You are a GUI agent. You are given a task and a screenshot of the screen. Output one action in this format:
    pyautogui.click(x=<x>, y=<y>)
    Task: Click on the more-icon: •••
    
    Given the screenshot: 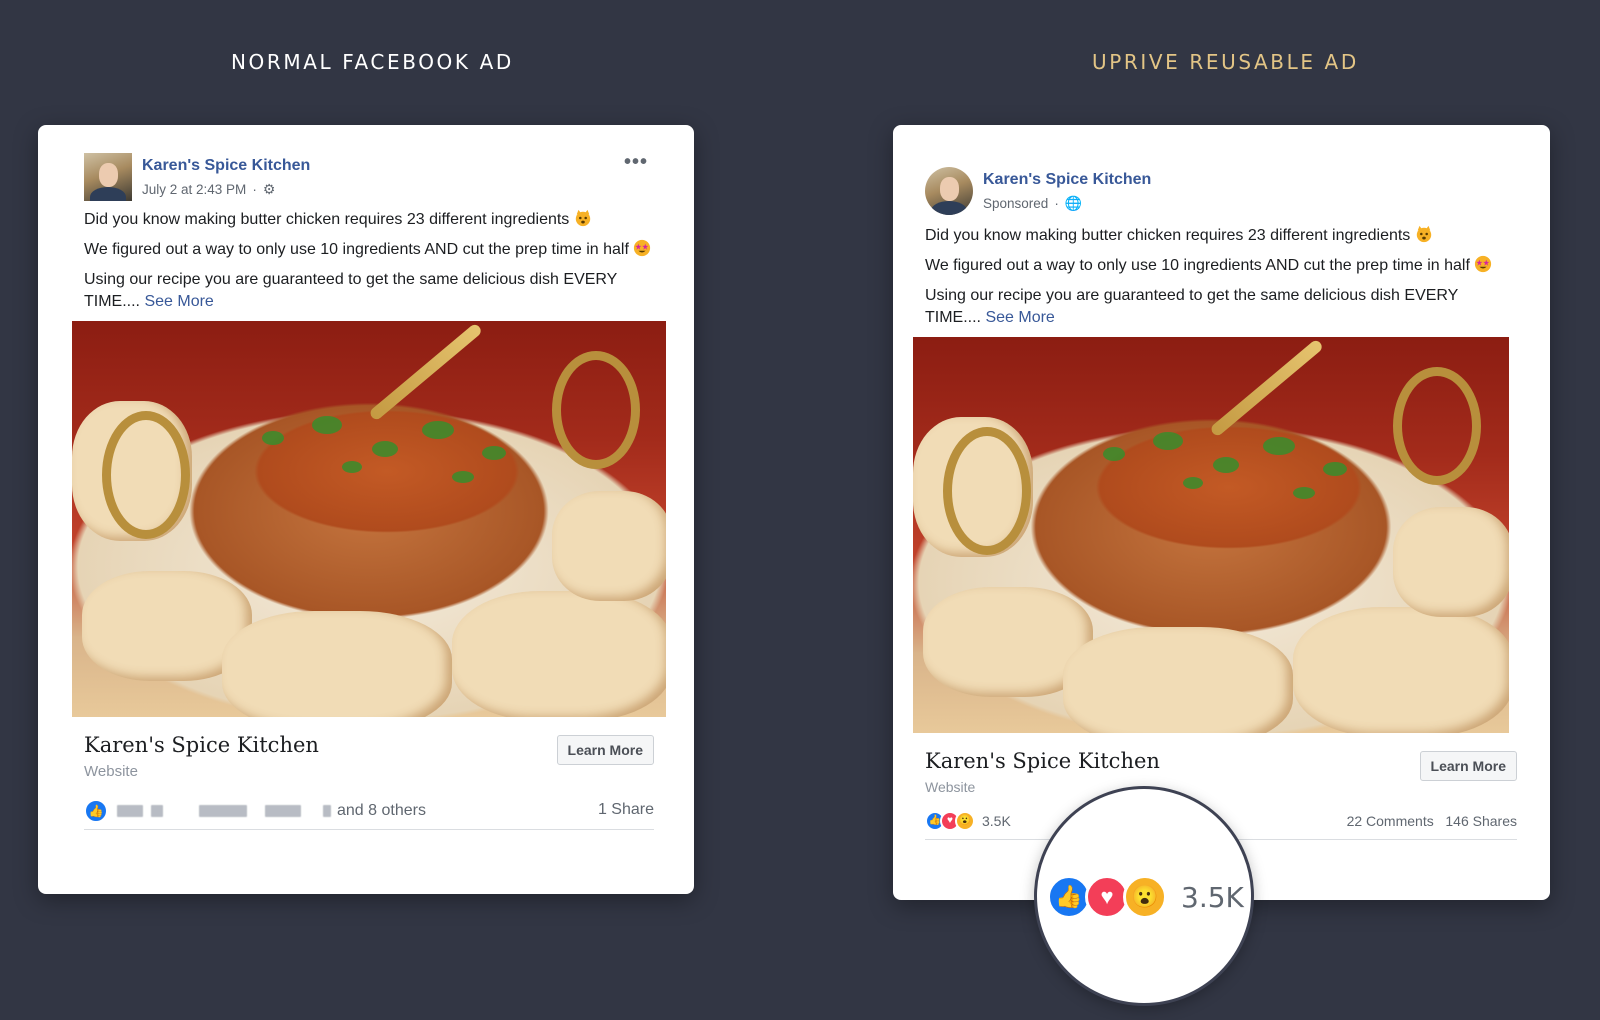 What is the action you would take?
    pyautogui.click(x=636, y=162)
    